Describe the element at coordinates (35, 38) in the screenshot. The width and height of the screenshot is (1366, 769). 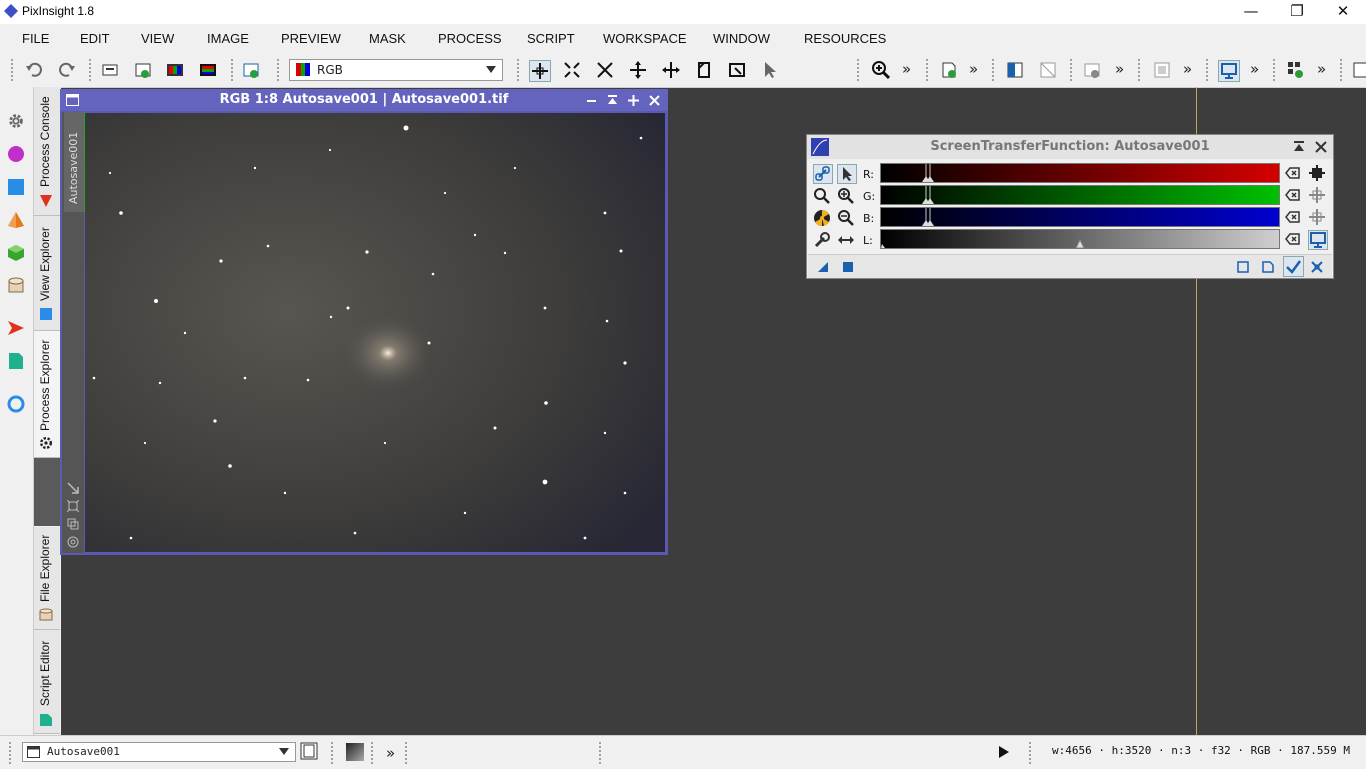
I see `menu-file: FILE` at that location.